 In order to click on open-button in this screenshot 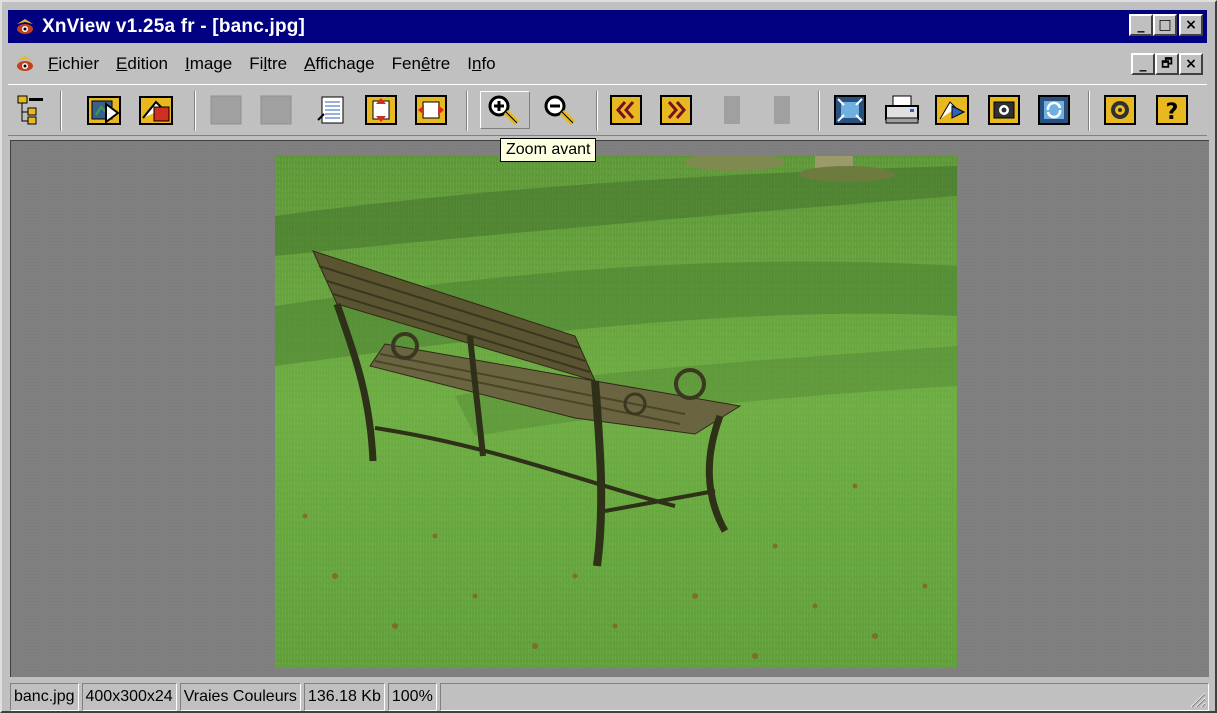, I will do `click(104, 110)`.